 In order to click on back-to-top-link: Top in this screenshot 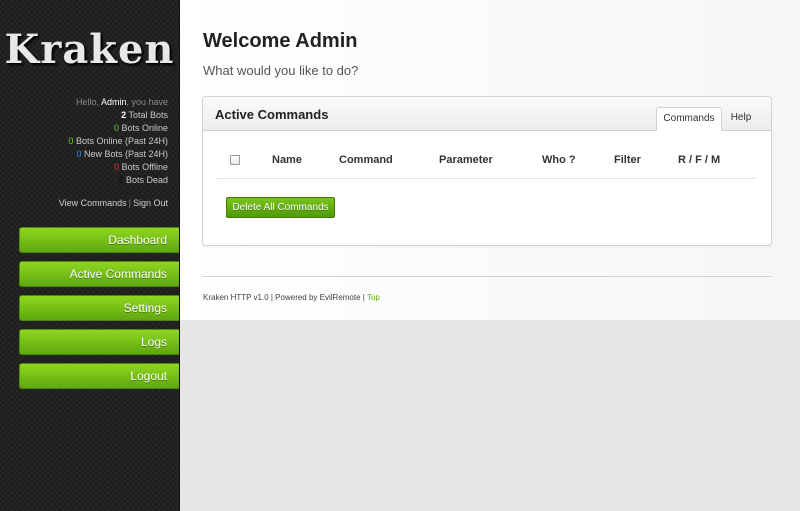, I will do `click(373, 297)`.